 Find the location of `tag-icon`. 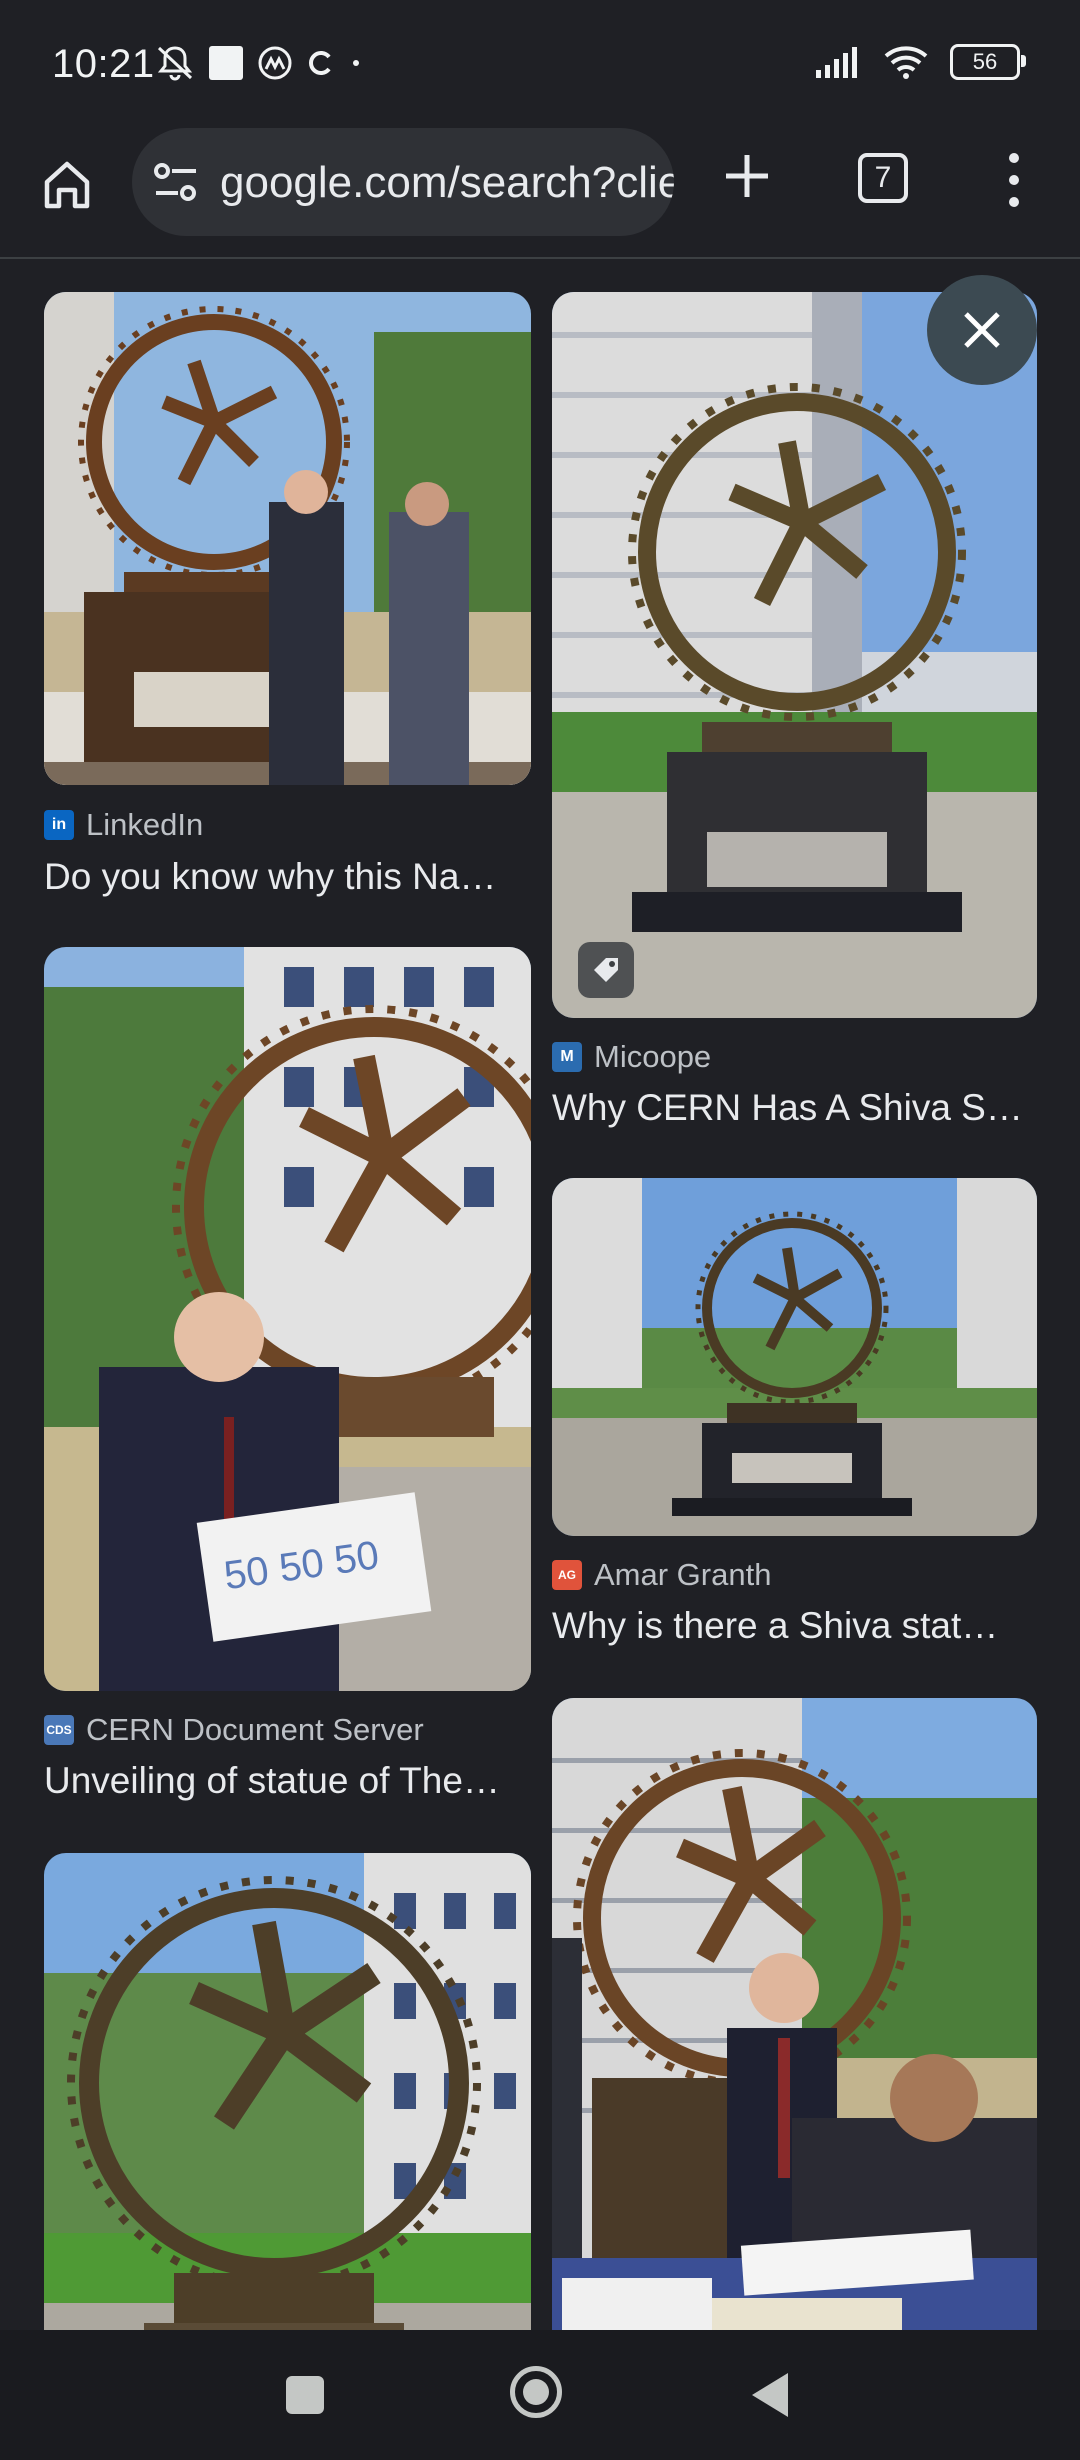

tag-icon is located at coordinates (606, 970).